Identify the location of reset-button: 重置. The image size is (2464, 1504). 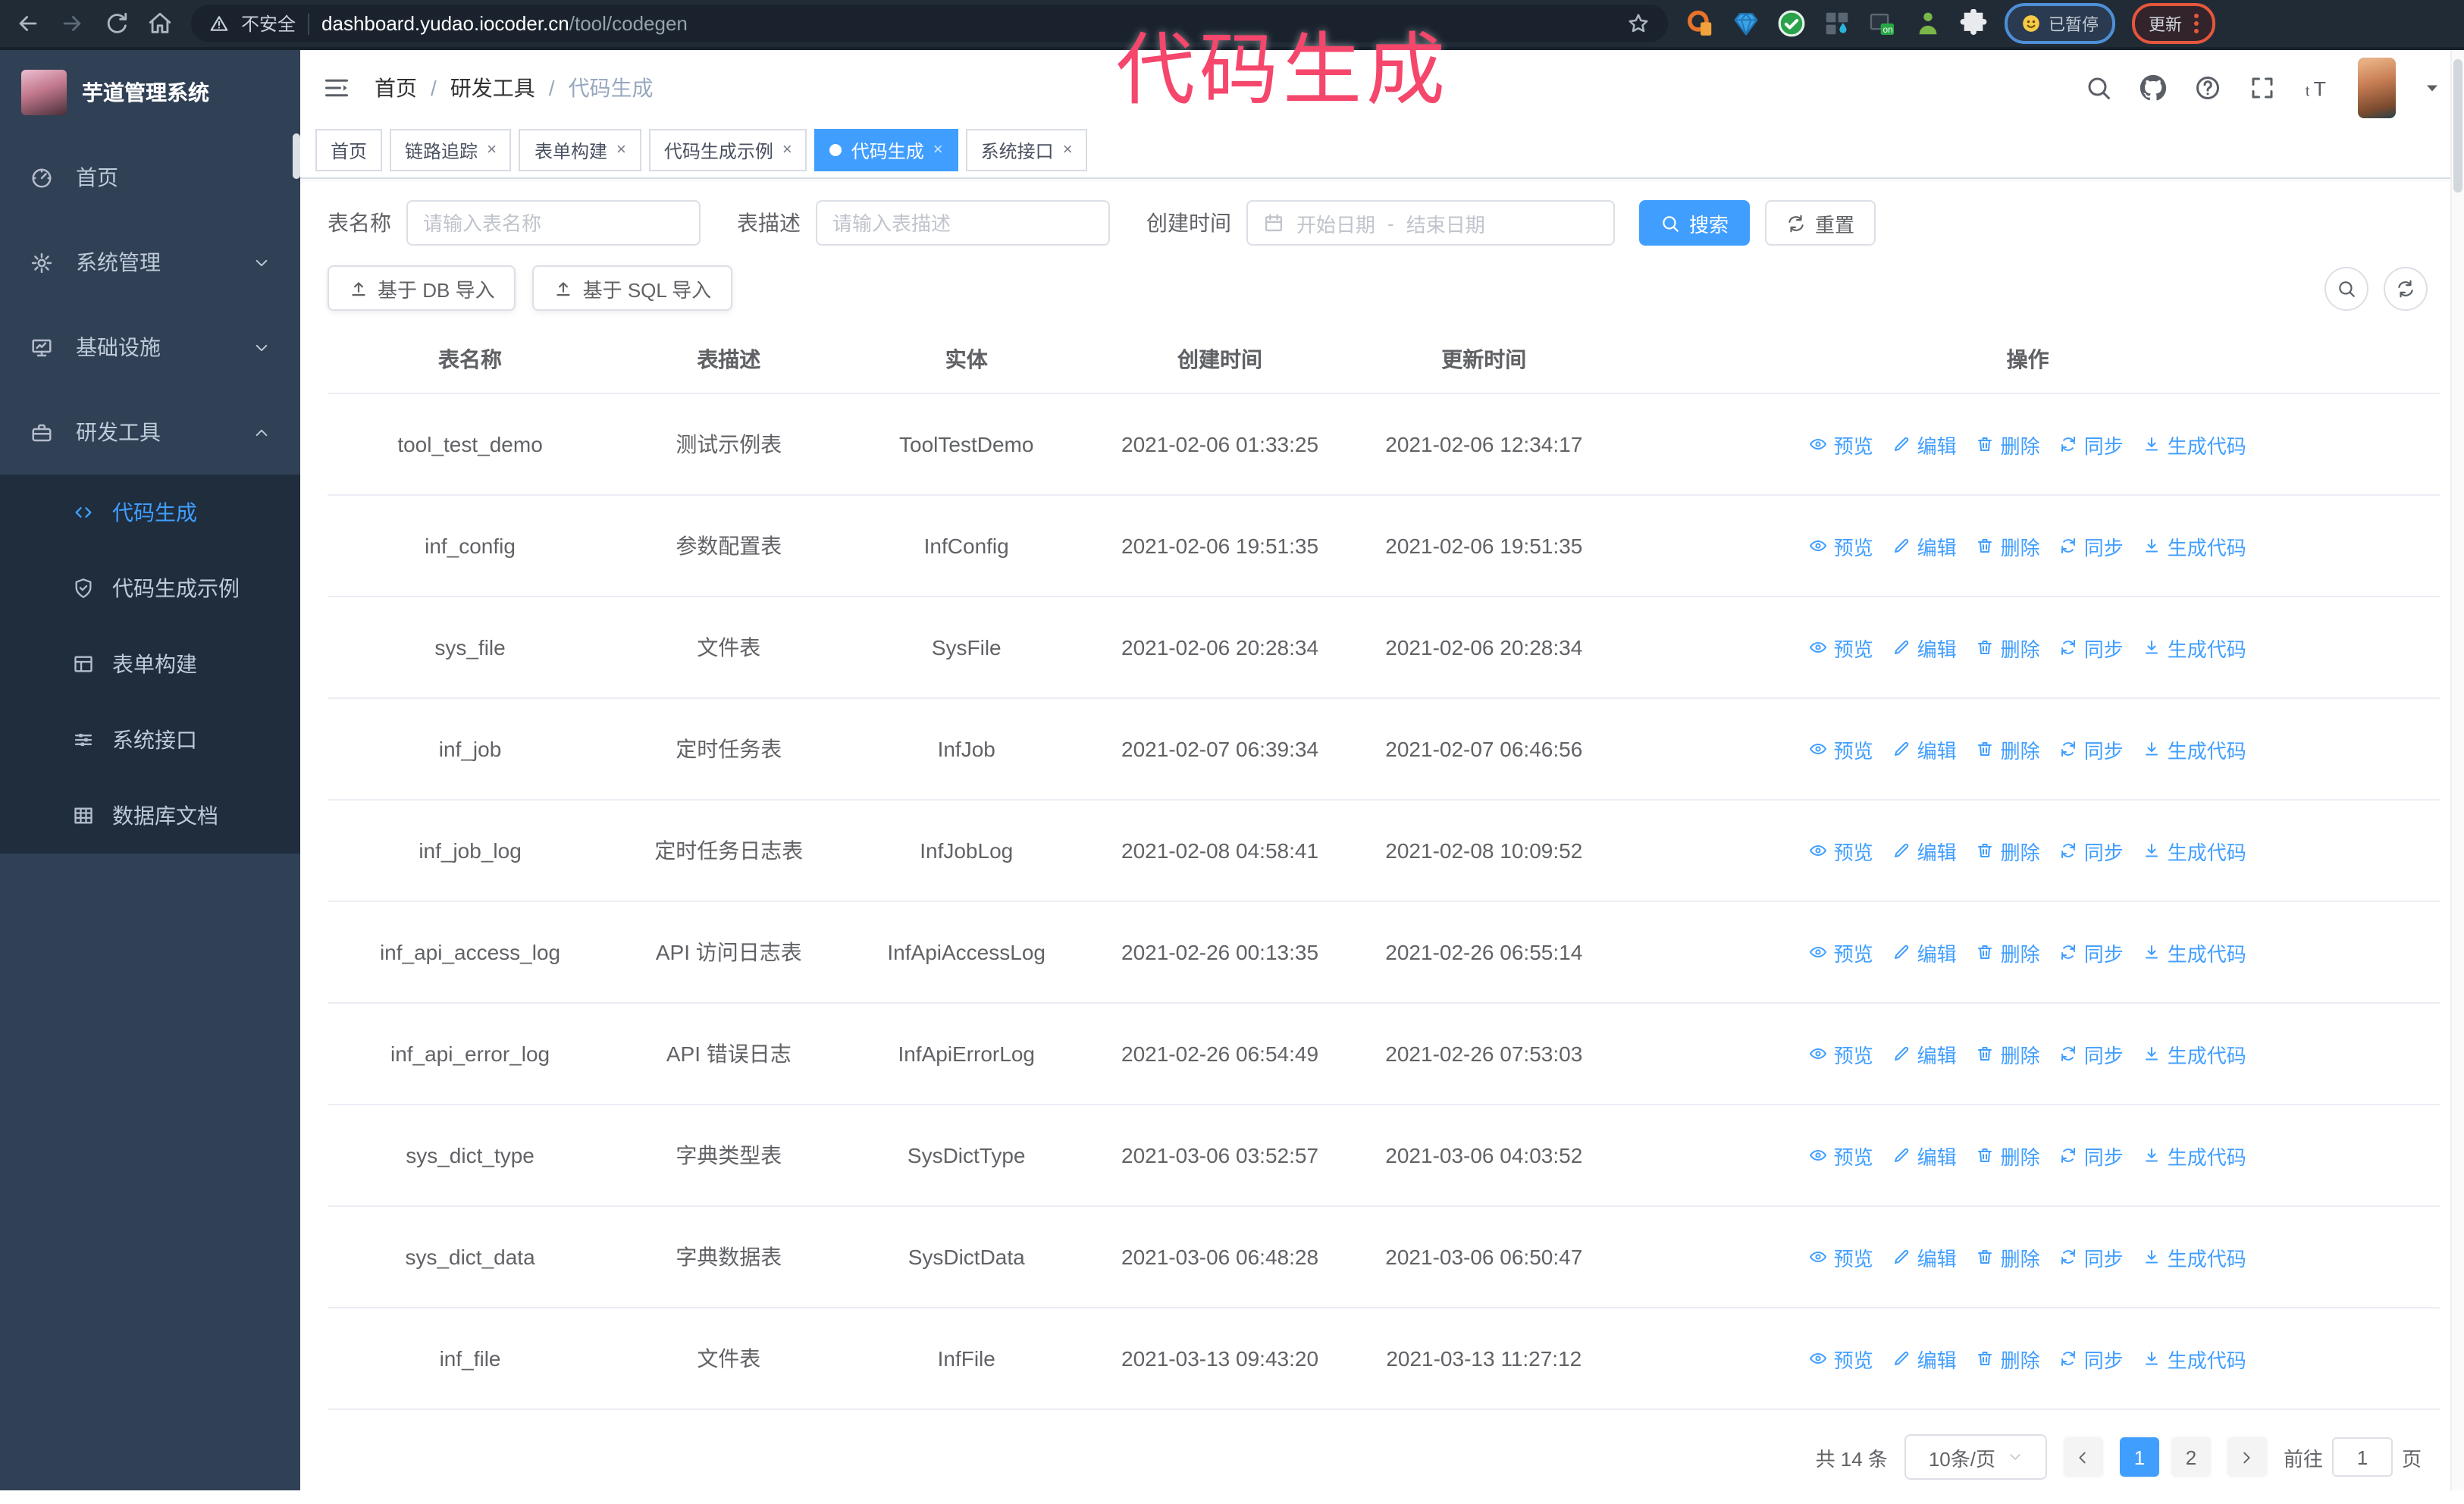
(1821, 223).